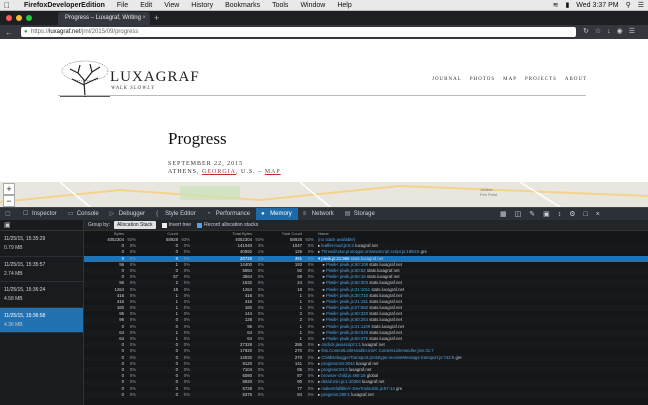  I want to click on nav-photos: PHOTOS, so click(482, 79).